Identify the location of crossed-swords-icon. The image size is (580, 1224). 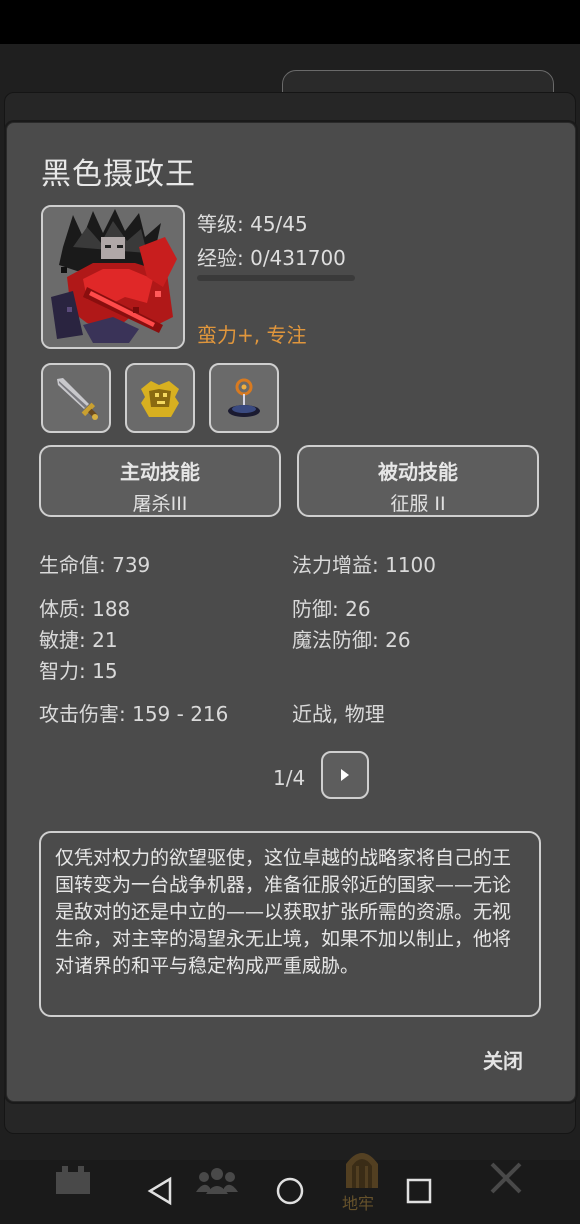
(506, 1179).